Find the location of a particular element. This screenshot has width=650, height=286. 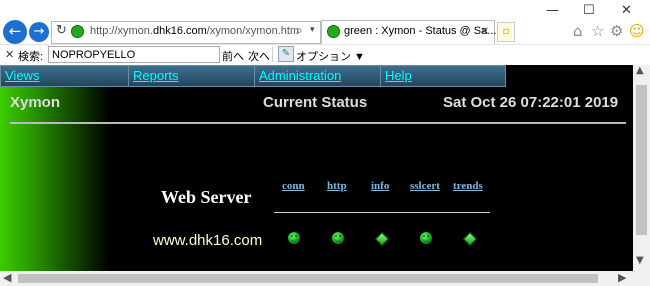

favorites-star-icon: ☆ is located at coordinates (597, 31).